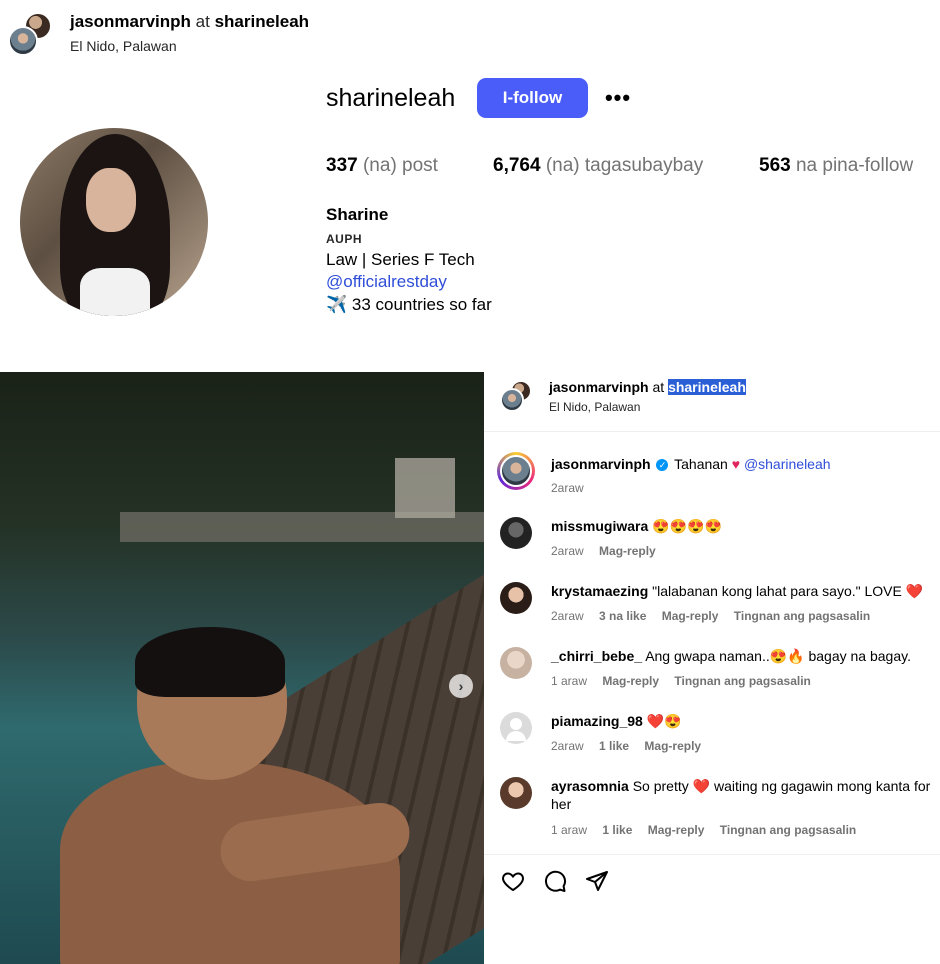 The width and height of the screenshot is (940, 964). I want to click on panel-avatar, so click(516, 396).